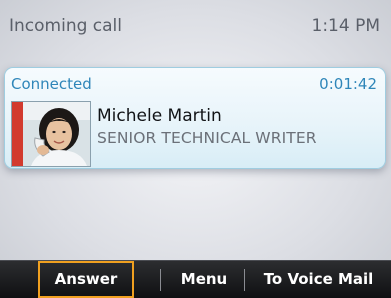  I want to click on call-state: Connected, so click(51, 84).